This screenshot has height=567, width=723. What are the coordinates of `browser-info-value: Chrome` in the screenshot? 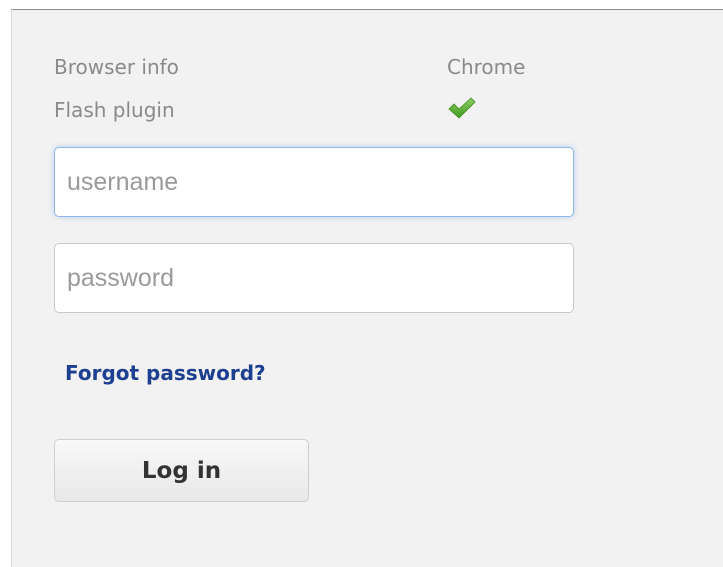 It's located at (486, 67).